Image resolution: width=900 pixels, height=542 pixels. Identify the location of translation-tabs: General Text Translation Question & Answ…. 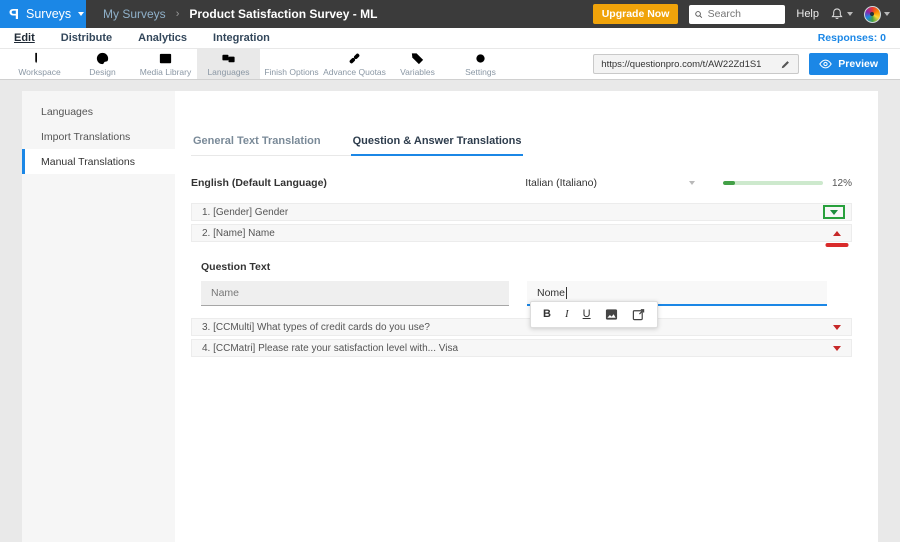
(357, 145).